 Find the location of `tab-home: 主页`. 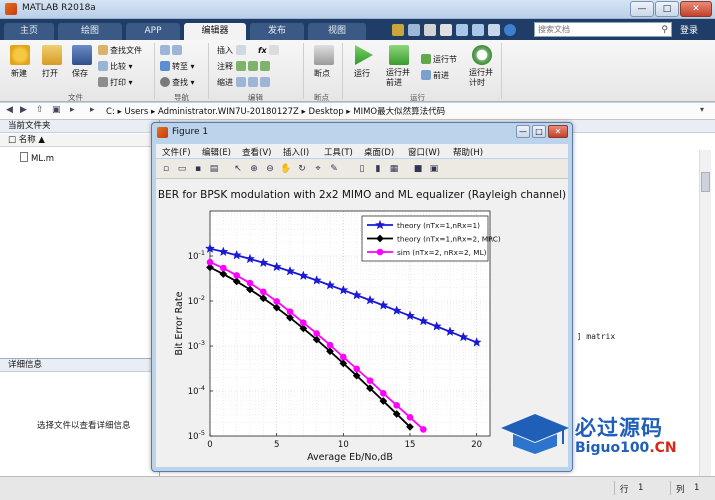

tab-home: 主页 is located at coordinates (29, 31).